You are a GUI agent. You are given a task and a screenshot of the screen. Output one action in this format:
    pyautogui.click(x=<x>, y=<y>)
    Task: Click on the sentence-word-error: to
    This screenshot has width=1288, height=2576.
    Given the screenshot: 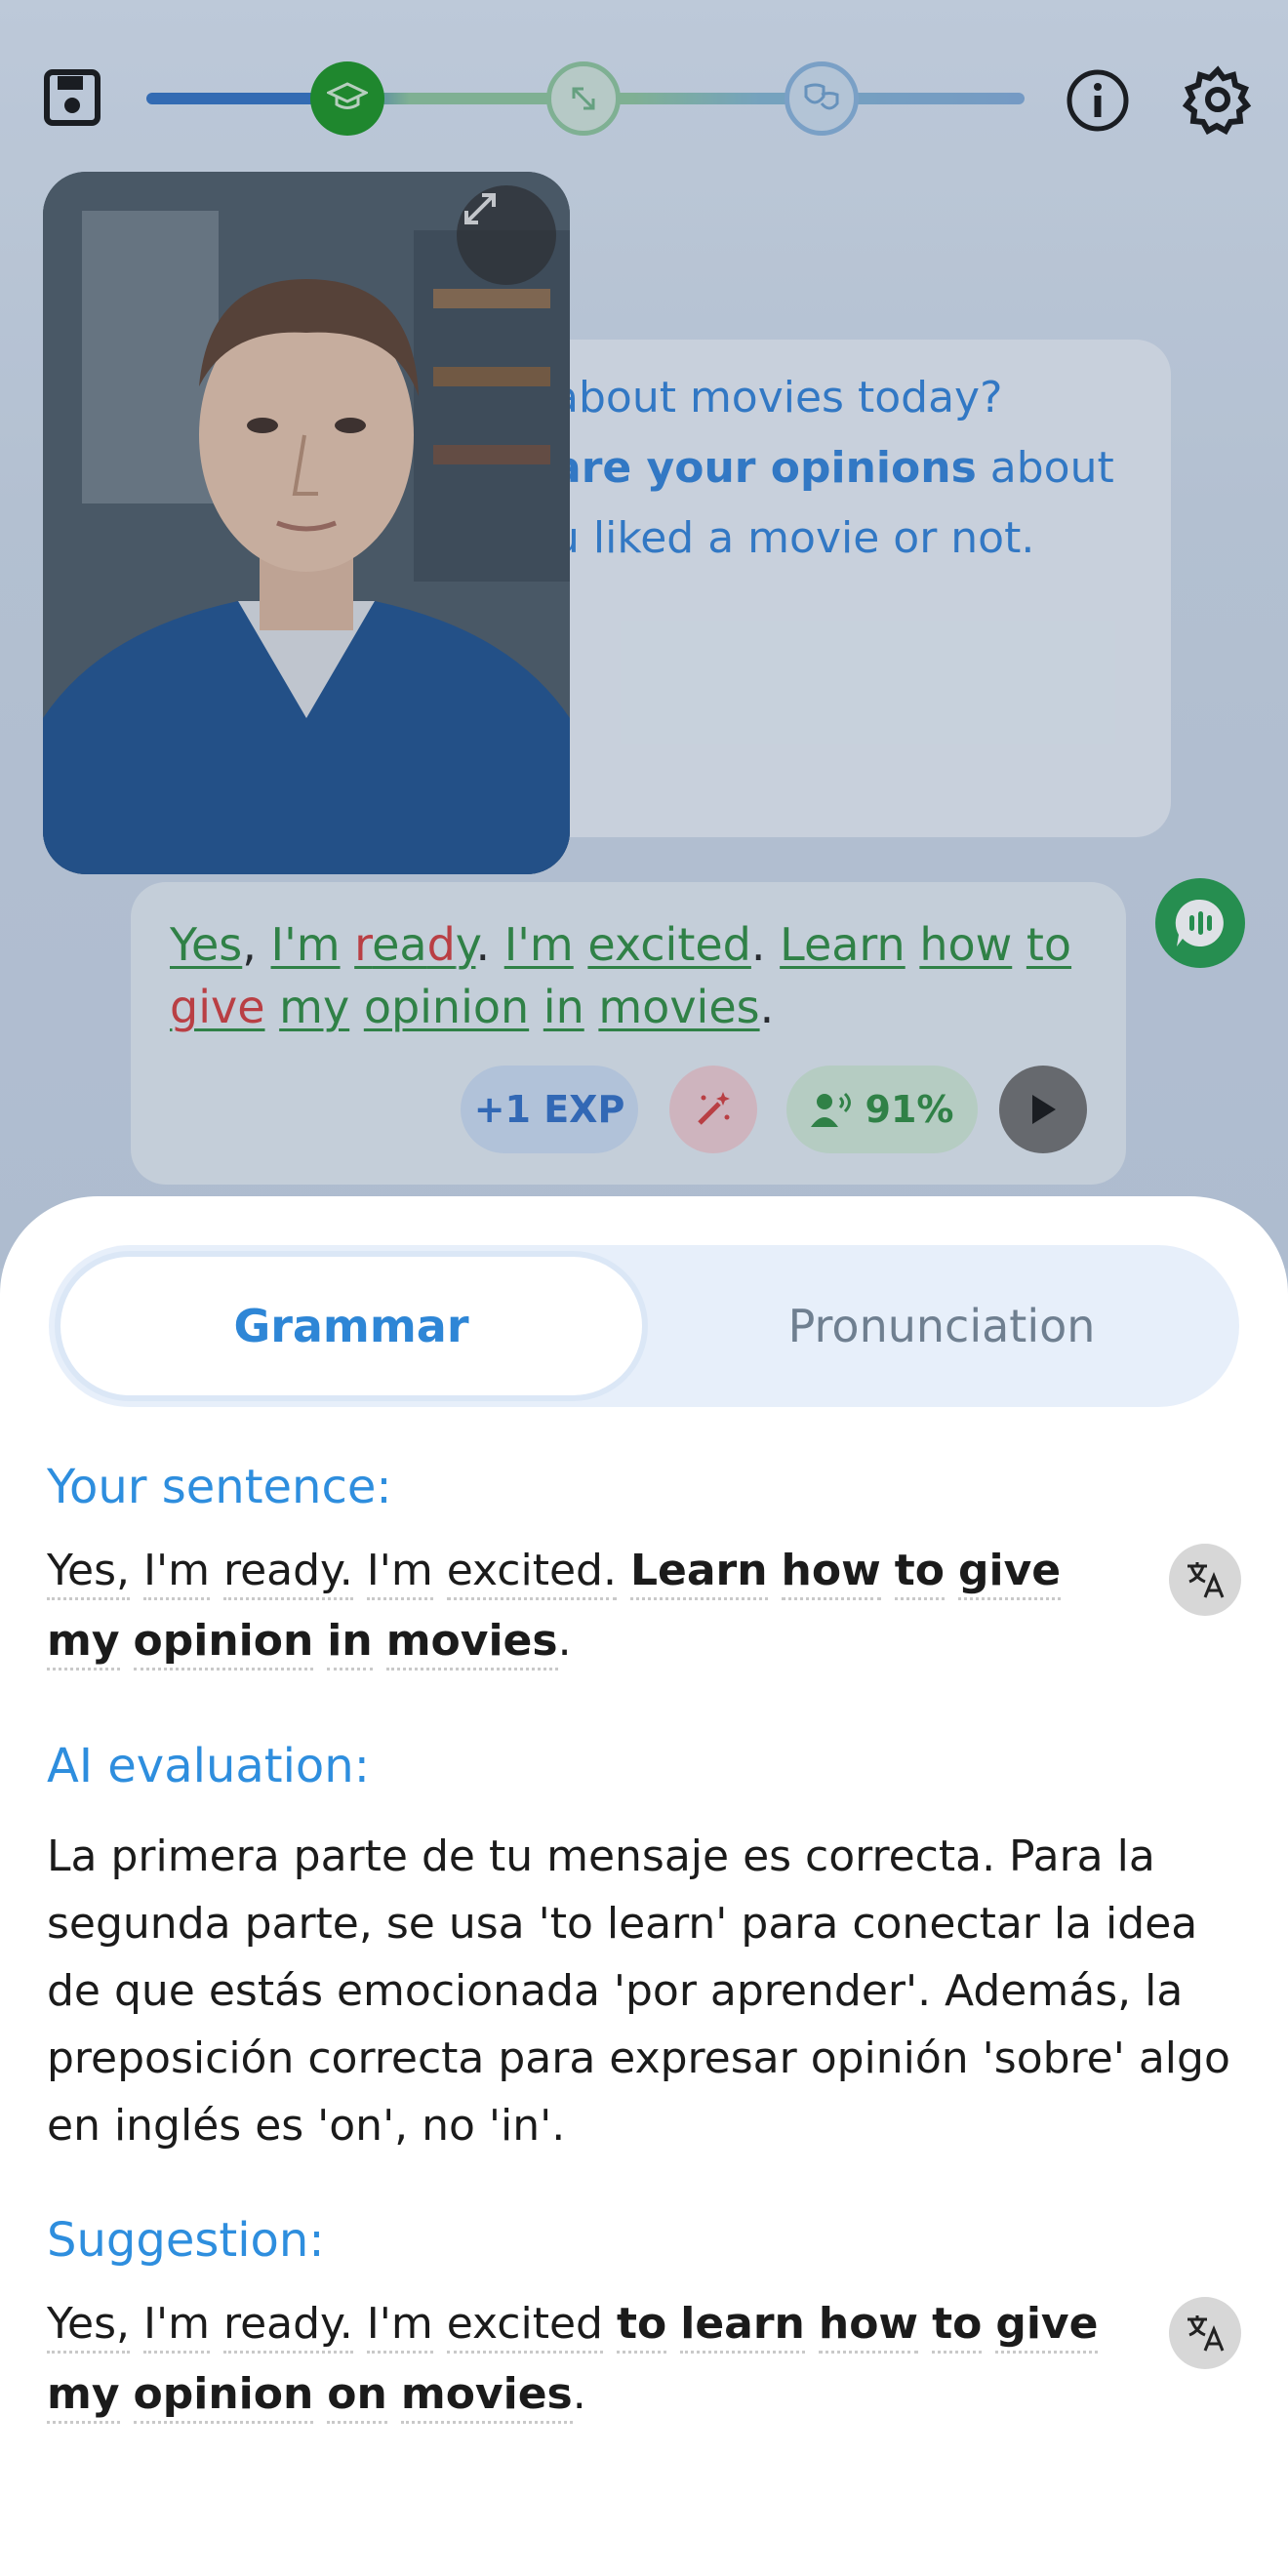 What is the action you would take?
    pyautogui.click(x=920, y=1573)
    